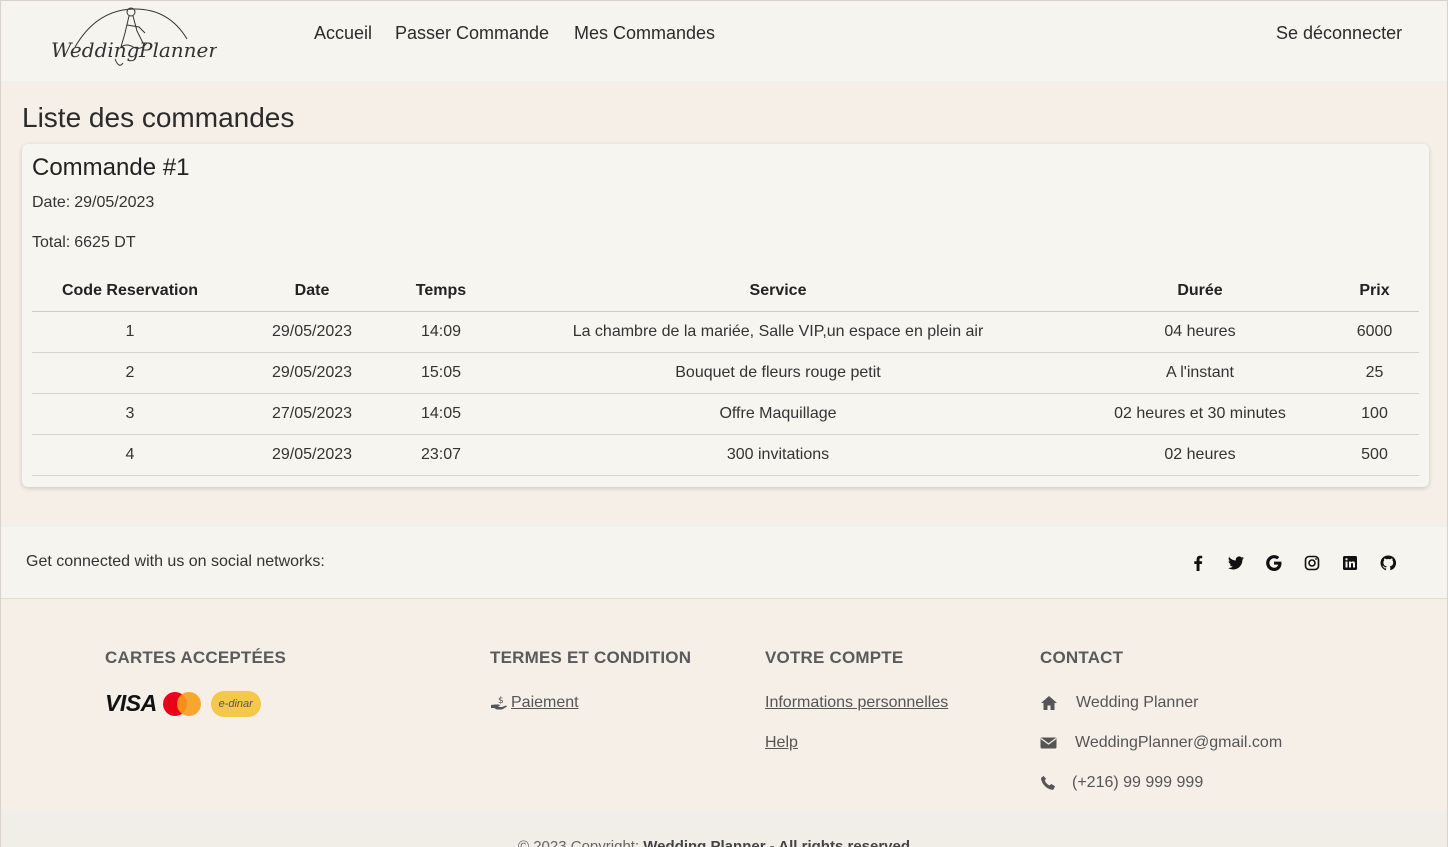 The image size is (1448, 847). Describe the element at coordinates (312, 291) in the screenshot. I see `column-header: Date` at that location.